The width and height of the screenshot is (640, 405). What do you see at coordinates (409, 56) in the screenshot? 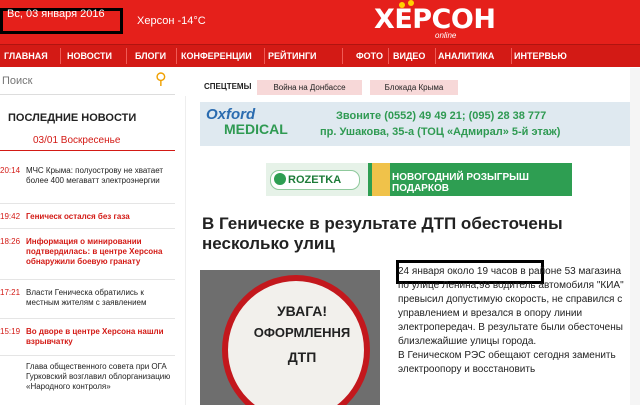
I see `nav-item-video: ВИДЕО` at bounding box center [409, 56].